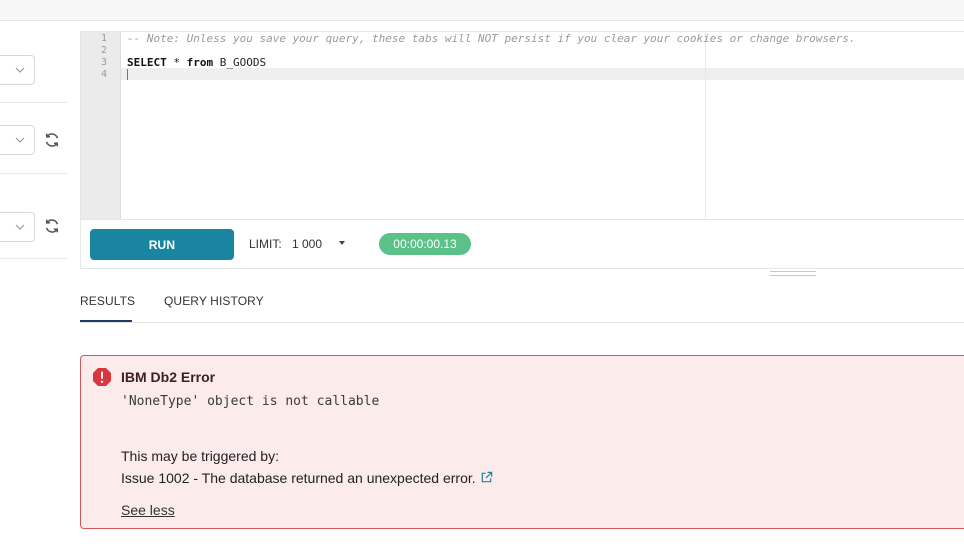 Image resolution: width=964 pixels, height=556 pixels. What do you see at coordinates (103, 74) in the screenshot?
I see `line-number: 4` at bounding box center [103, 74].